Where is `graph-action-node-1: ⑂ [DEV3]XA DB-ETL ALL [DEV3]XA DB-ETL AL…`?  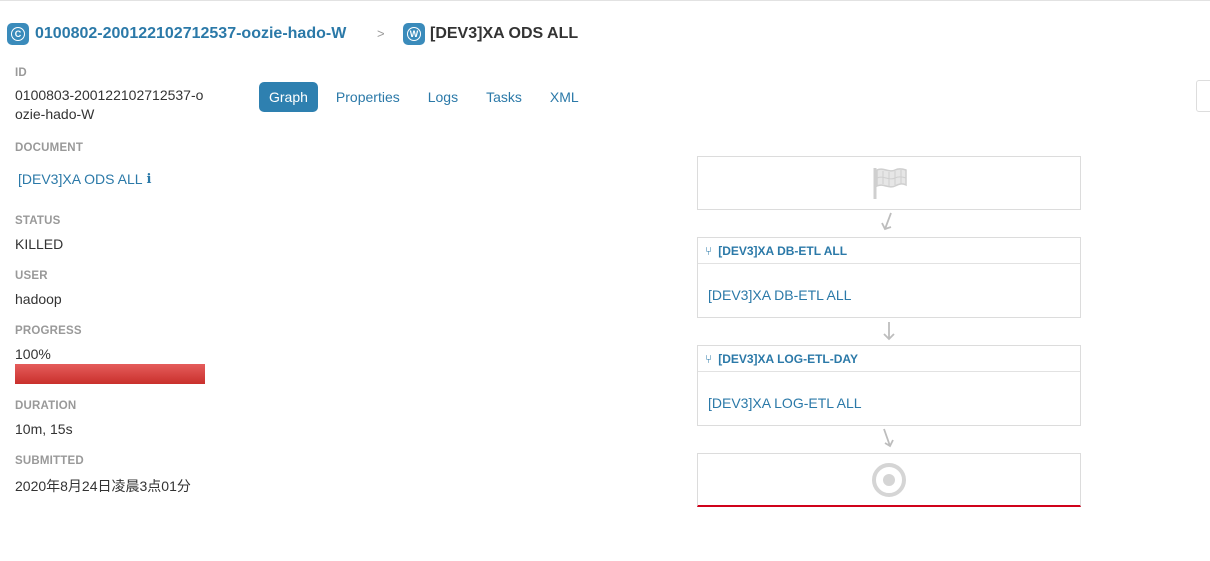 graph-action-node-1: ⑂ [DEV3]XA DB-ETL ALL [DEV3]XA DB-ETL AL… is located at coordinates (889, 277).